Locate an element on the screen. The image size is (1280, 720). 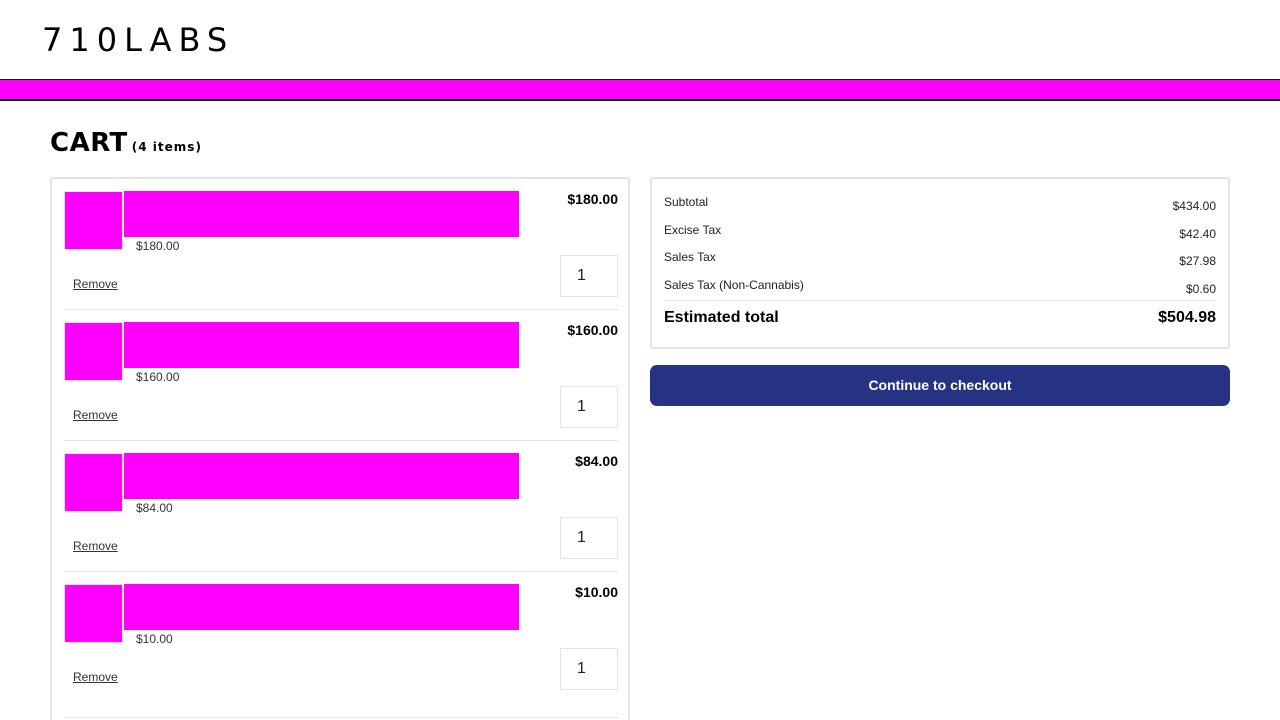
summary-value: $0.60 is located at coordinates (1200, 289).